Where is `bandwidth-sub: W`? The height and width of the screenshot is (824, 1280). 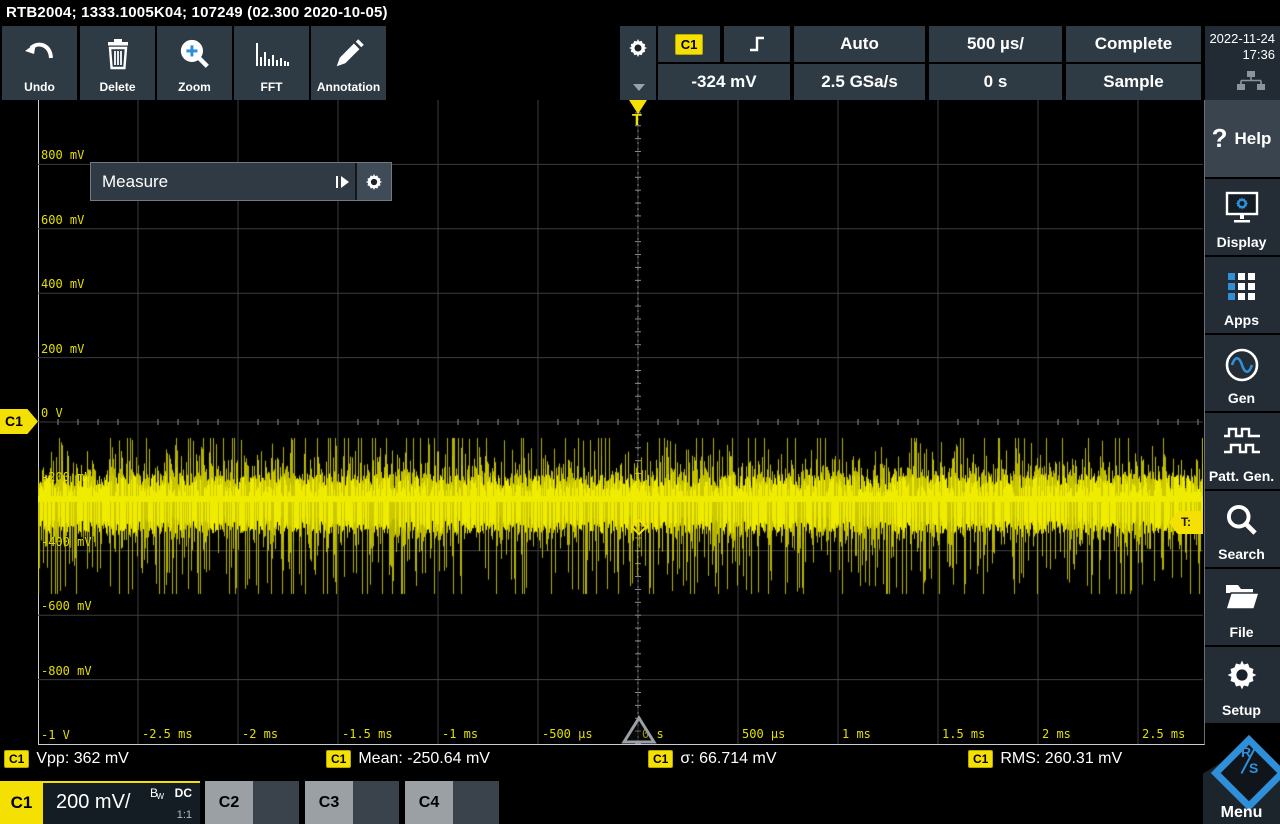 bandwidth-sub: W is located at coordinates (160, 796).